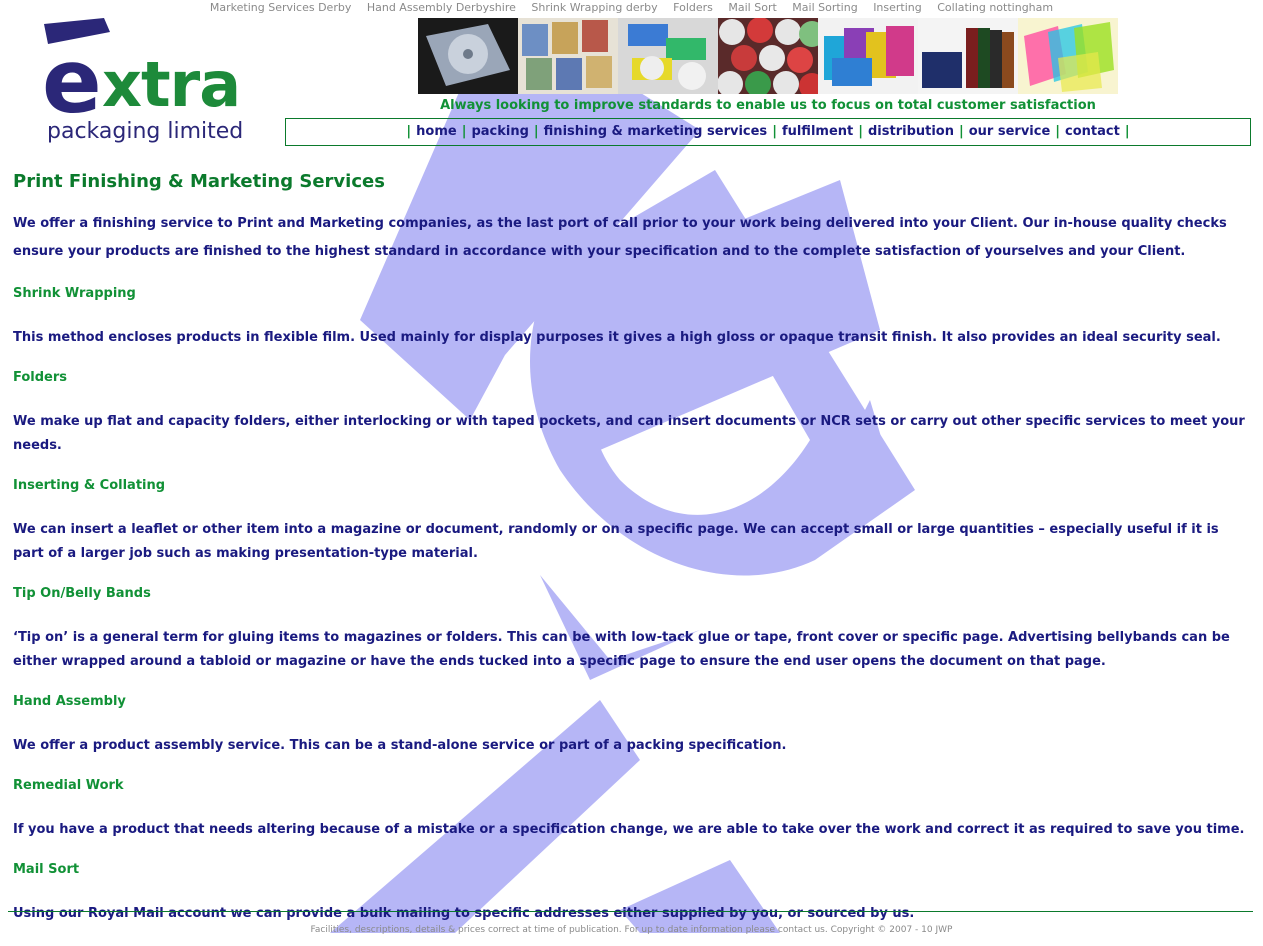 The image size is (1263, 946). Describe the element at coordinates (656, 131) in the screenshot. I see `nav-finishing-marketing-services: finishing & marketing services` at that location.